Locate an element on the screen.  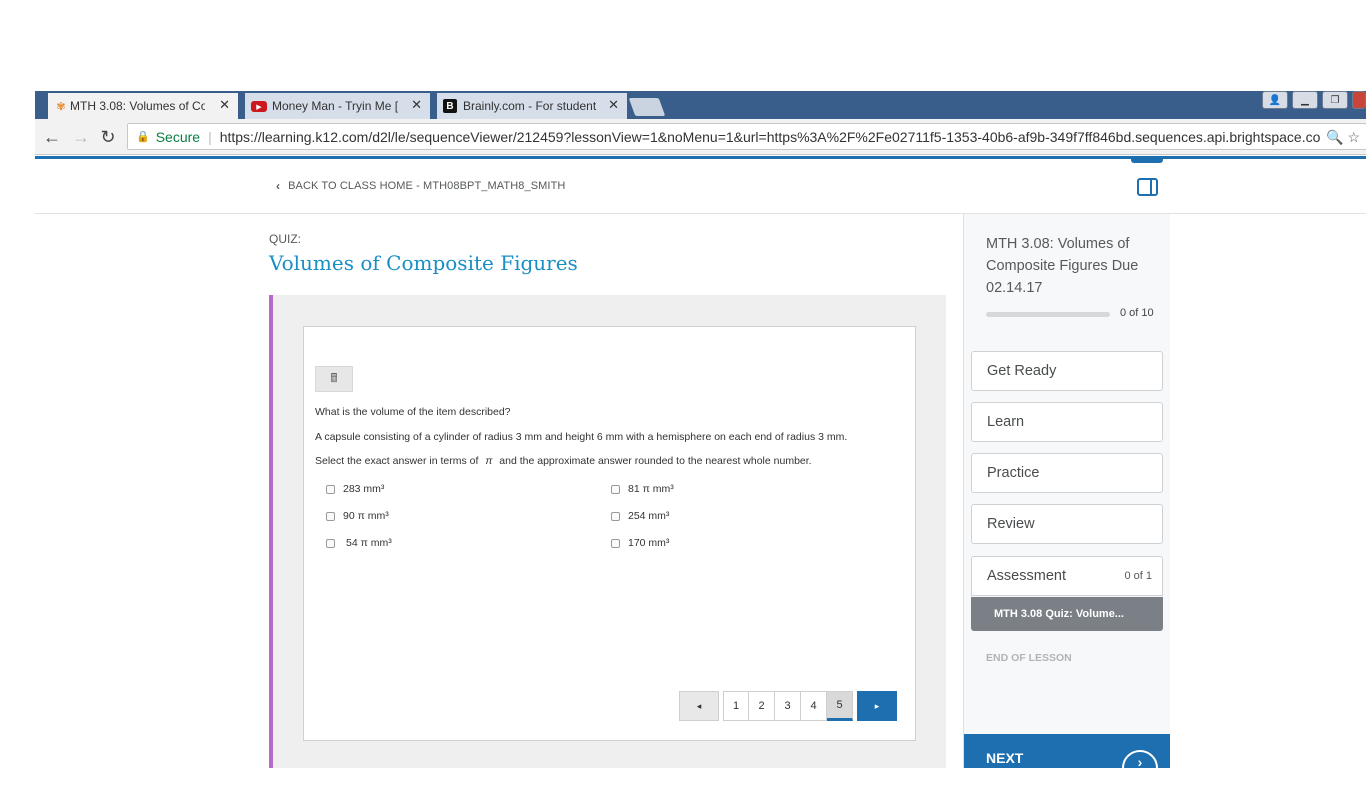
minimize-icon: ▁ is located at coordinates (1305, 100).